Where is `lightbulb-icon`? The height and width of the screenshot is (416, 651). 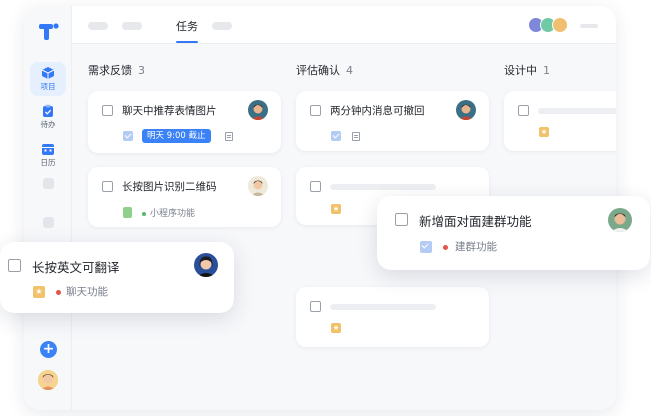 lightbulb-icon is located at coordinates (127, 212).